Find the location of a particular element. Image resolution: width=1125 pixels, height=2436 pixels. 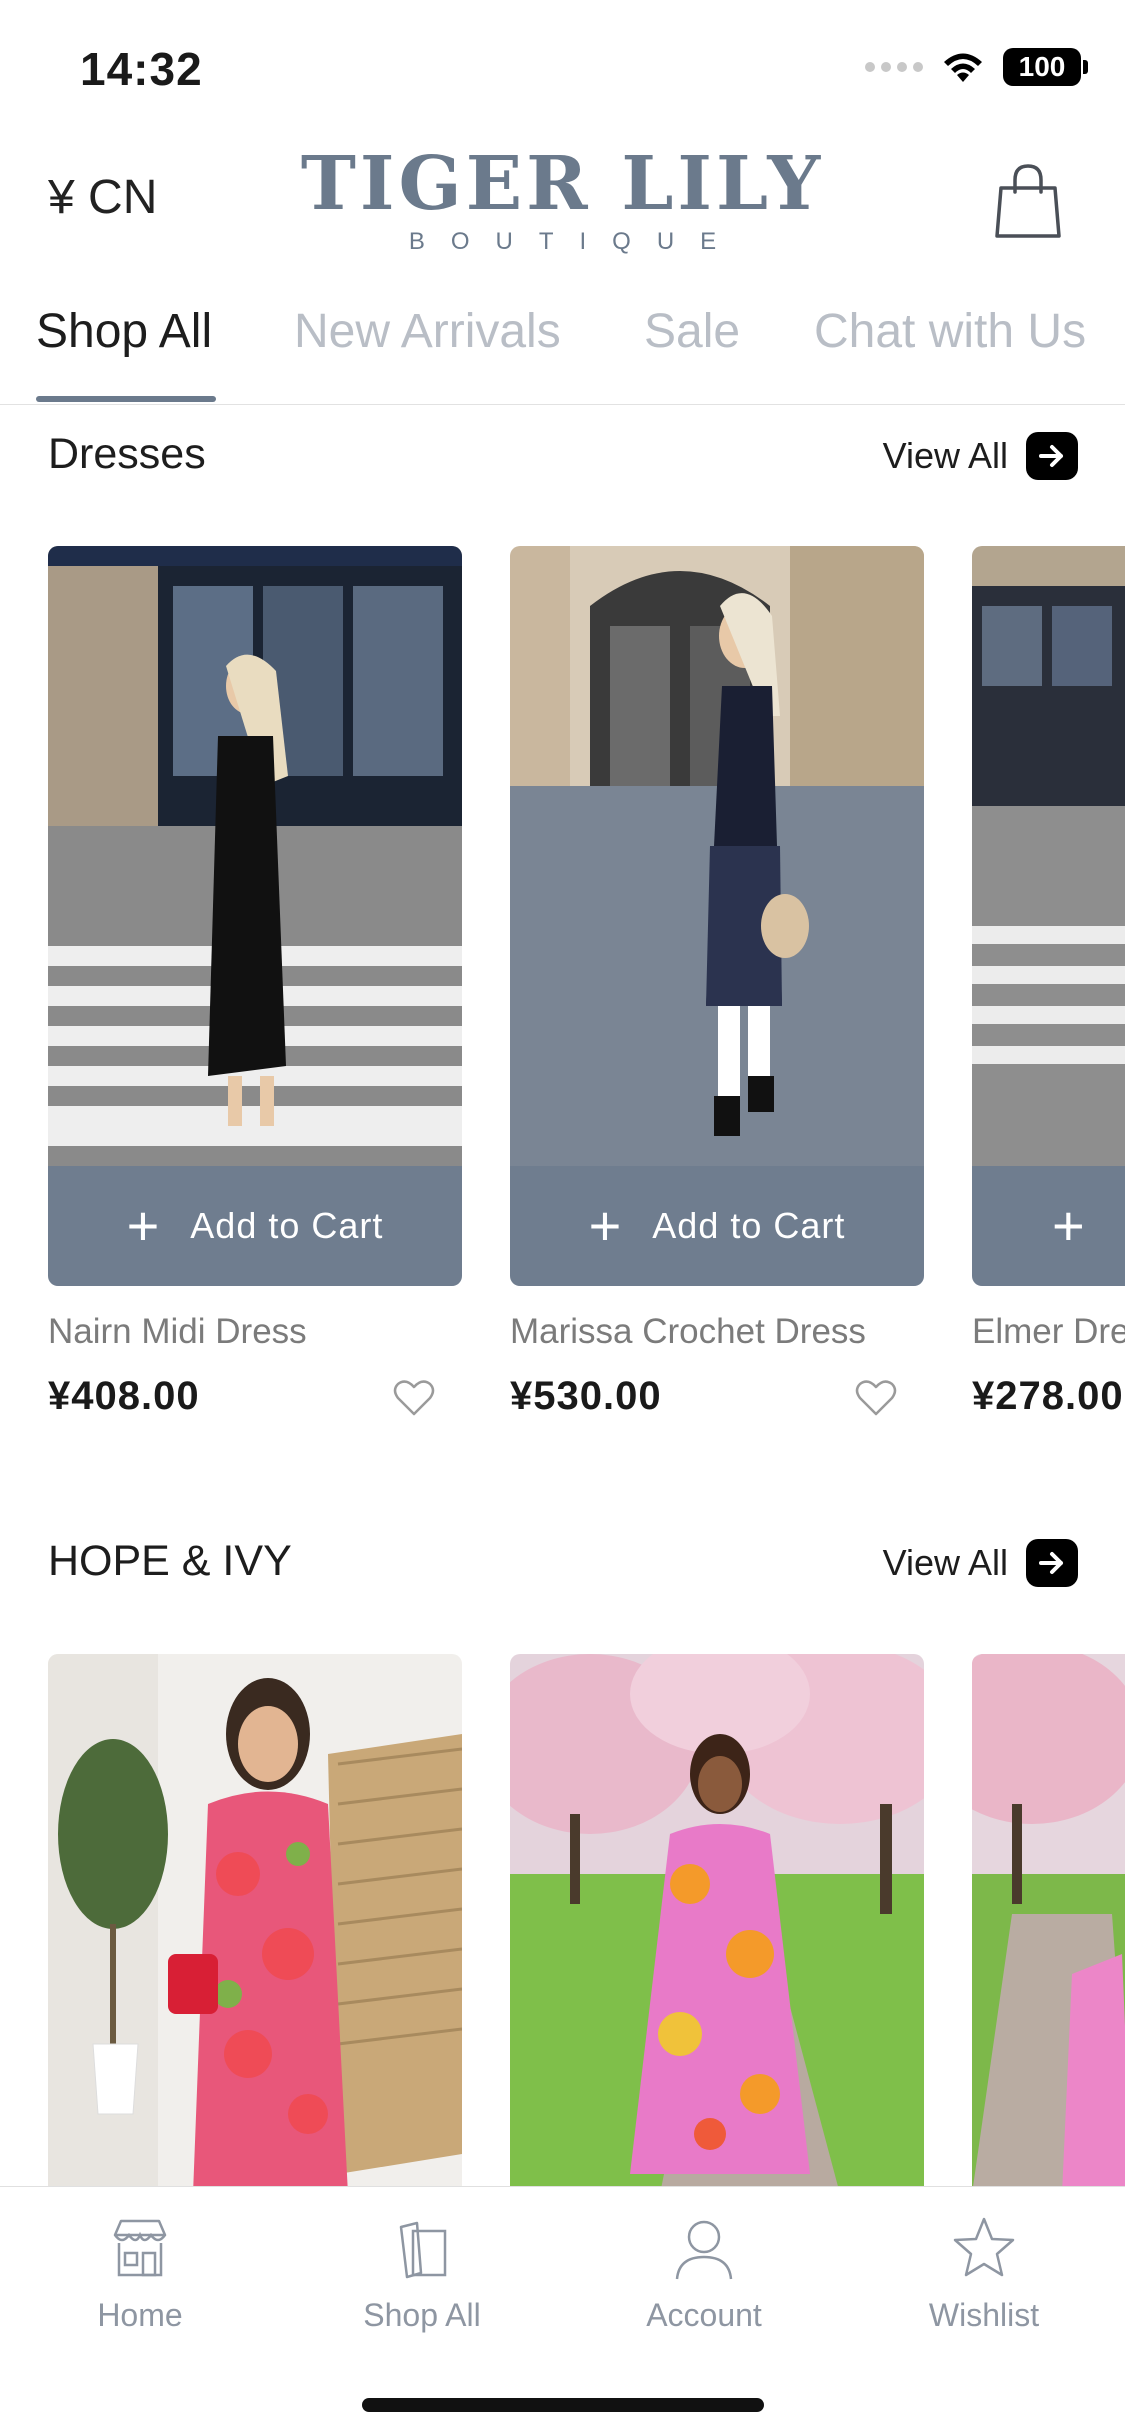

tab-chat-with-us: Chat with Us is located at coordinates (950, 354).